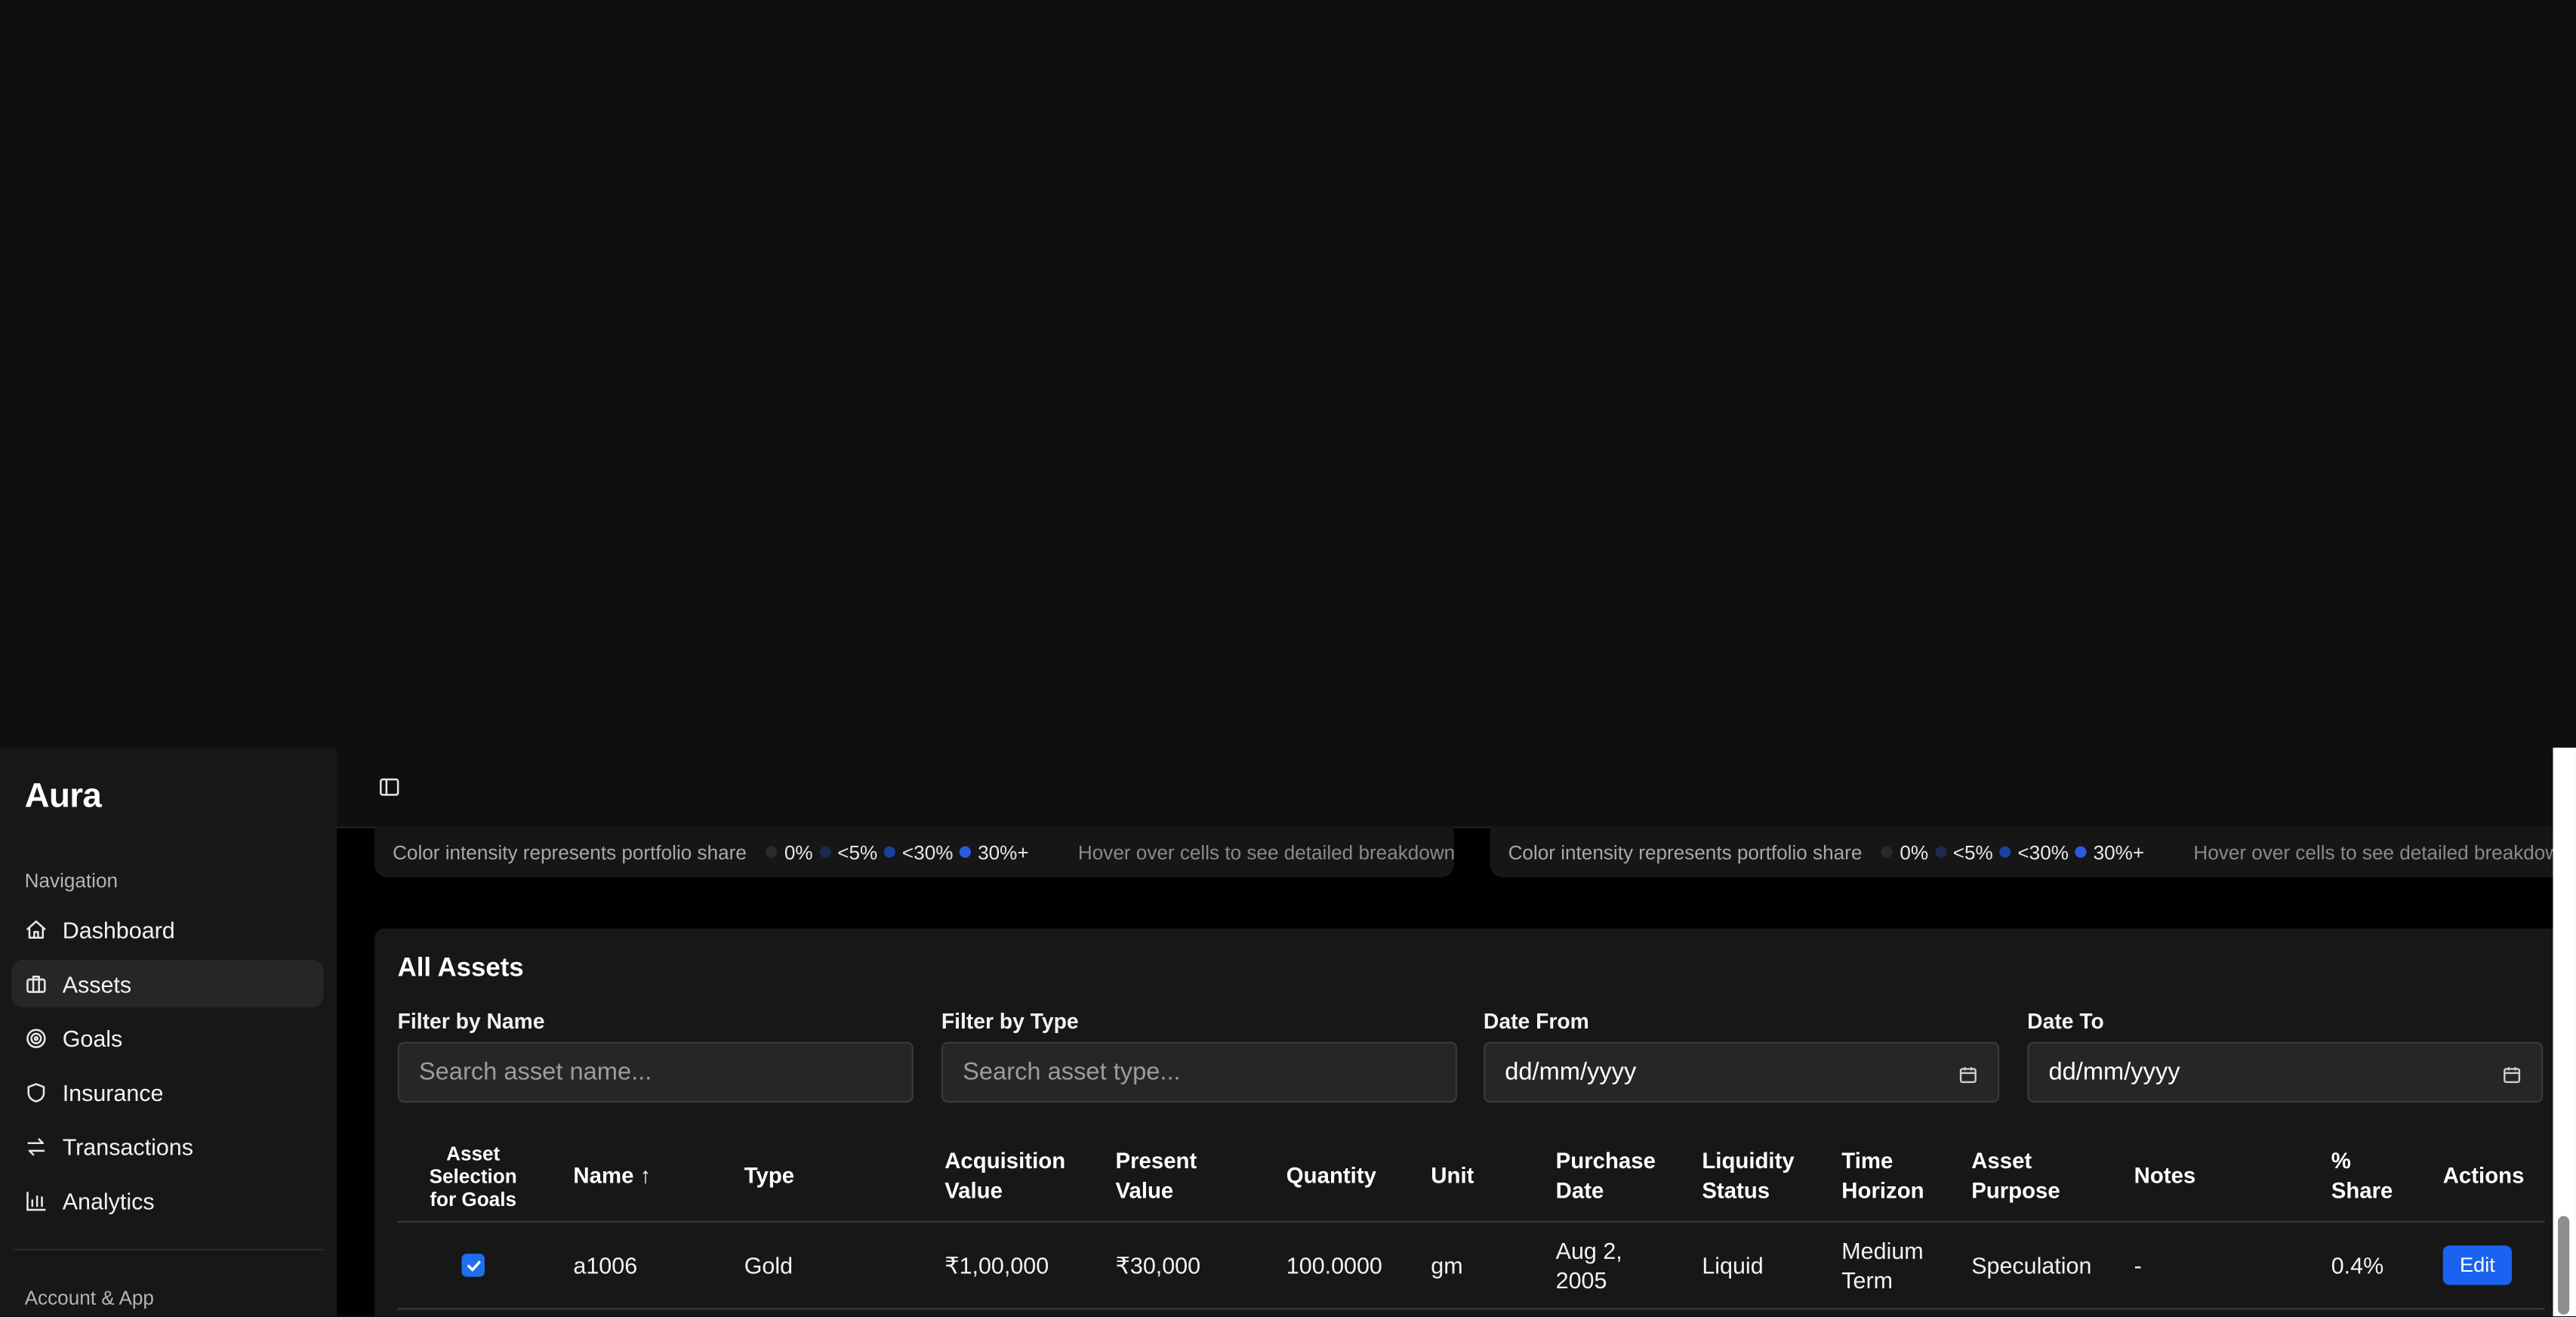  I want to click on actions-cell: Edit, so click(2477, 1265).